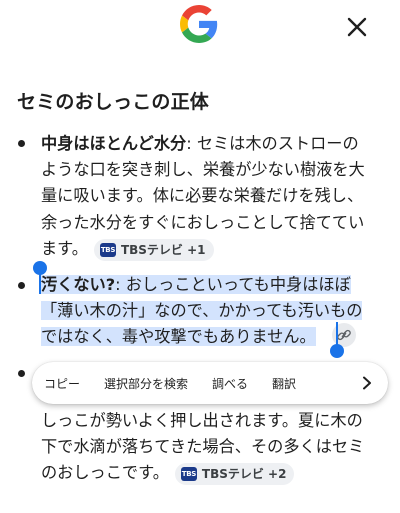 This screenshot has width=400, height=513. Describe the element at coordinates (78, 284) in the screenshot. I see `item-lead: 汚くない?` at that location.